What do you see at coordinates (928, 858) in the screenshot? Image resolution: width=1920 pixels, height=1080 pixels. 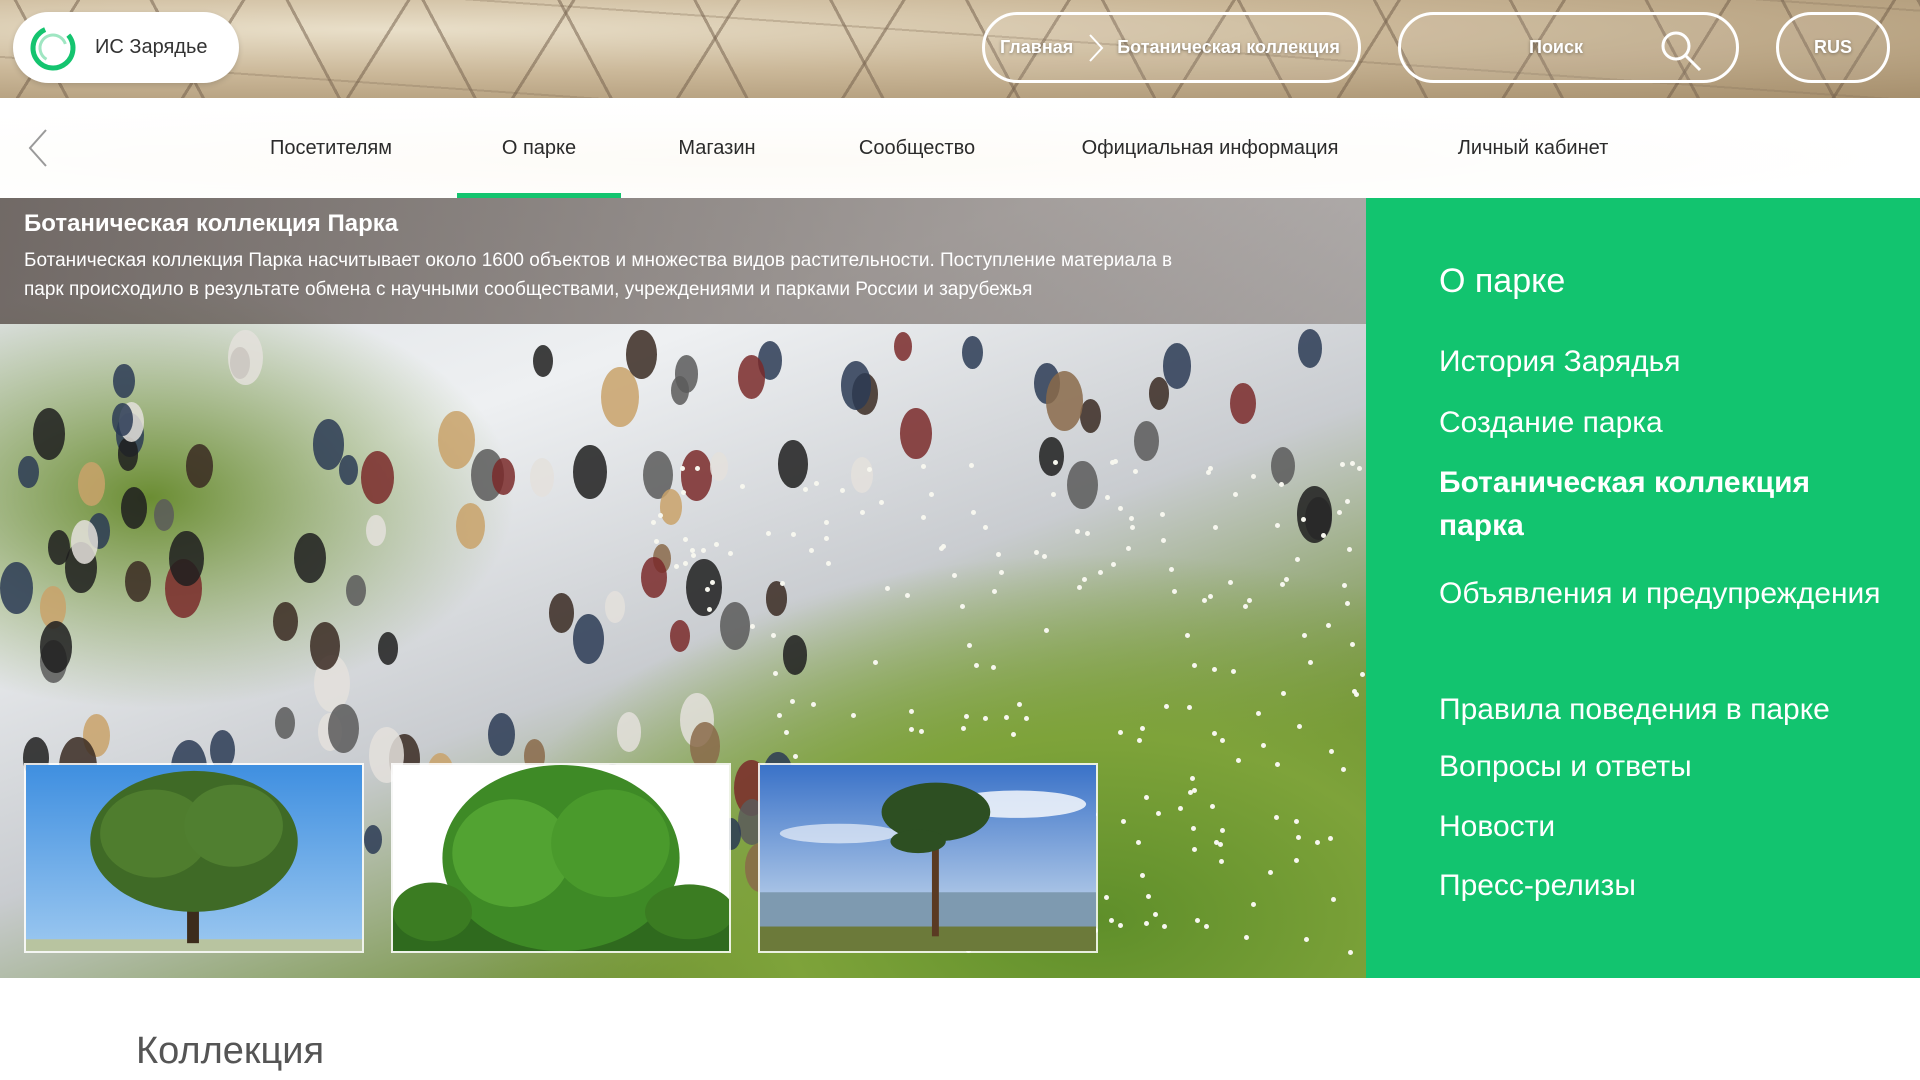 I see `thumbnail-pine-lake` at bounding box center [928, 858].